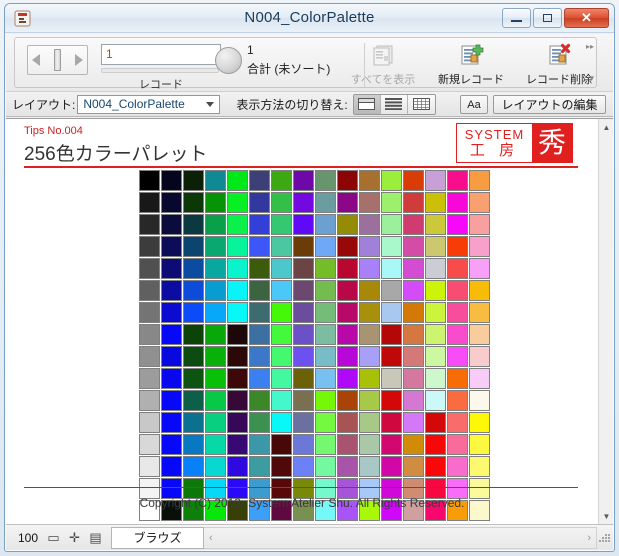 This screenshot has height=556, width=619. What do you see at coordinates (590, 46) in the screenshot?
I see `toolbar-overflow-icon: ▸▸` at bounding box center [590, 46].